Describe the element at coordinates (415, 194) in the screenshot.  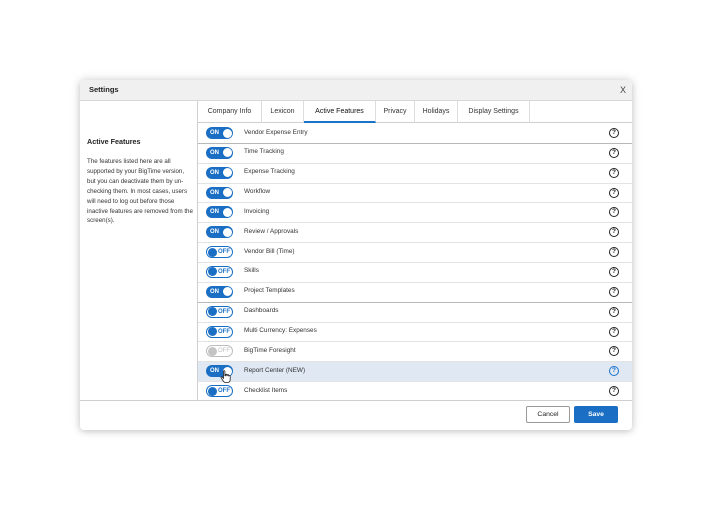
I see `feature-row: ON Workflow?` at that location.